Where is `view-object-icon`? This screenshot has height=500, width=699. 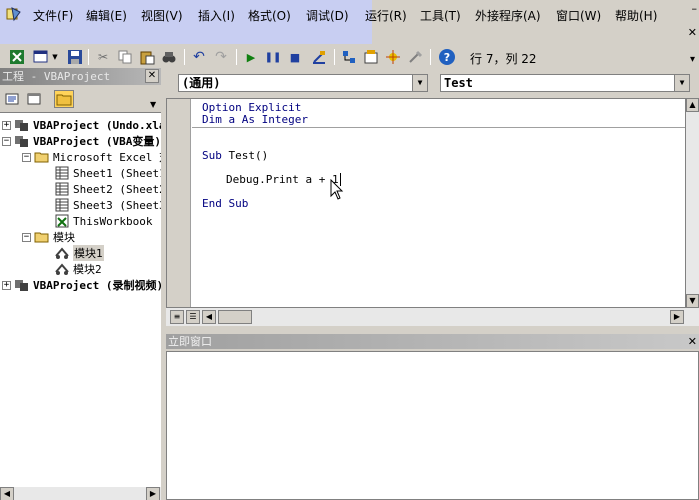
view-object-icon is located at coordinates (34, 99).